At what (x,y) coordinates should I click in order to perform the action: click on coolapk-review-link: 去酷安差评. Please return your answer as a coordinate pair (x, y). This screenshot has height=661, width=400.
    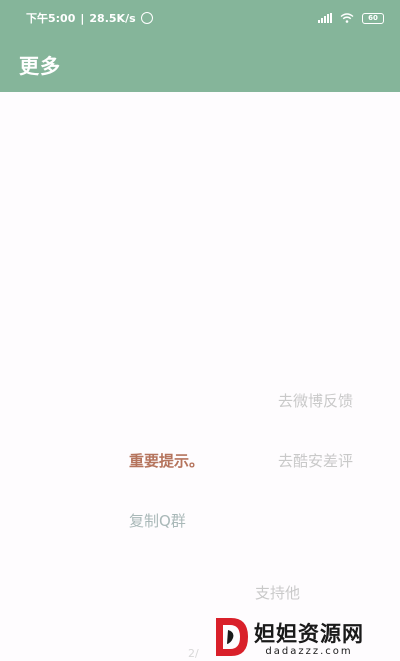
    Looking at the image, I should click on (315, 460).